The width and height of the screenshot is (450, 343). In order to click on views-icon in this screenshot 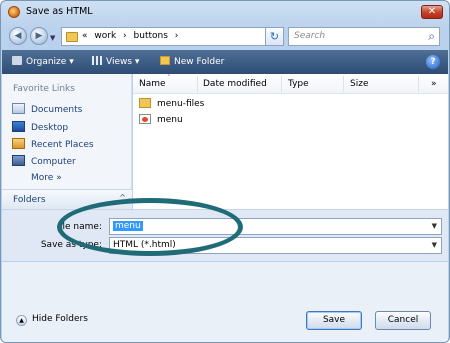, I will do `click(97, 60)`.